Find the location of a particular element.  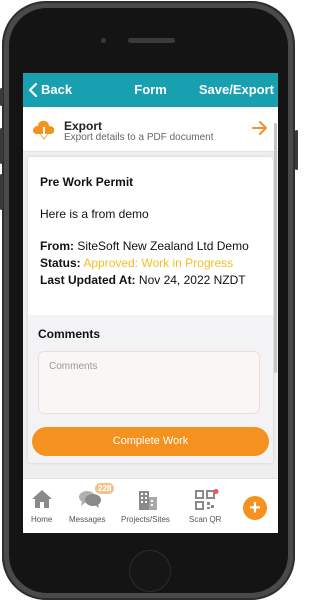

chevron-left-icon is located at coordinates (33, 89).